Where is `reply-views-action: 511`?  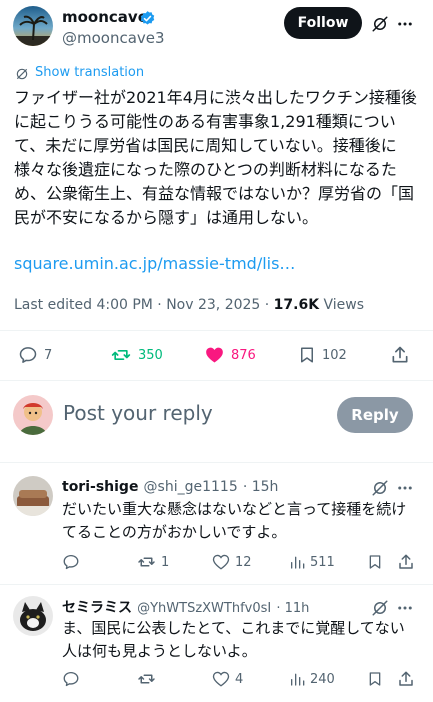
reply-views-action: 511 is located at coordinates (312, 562).